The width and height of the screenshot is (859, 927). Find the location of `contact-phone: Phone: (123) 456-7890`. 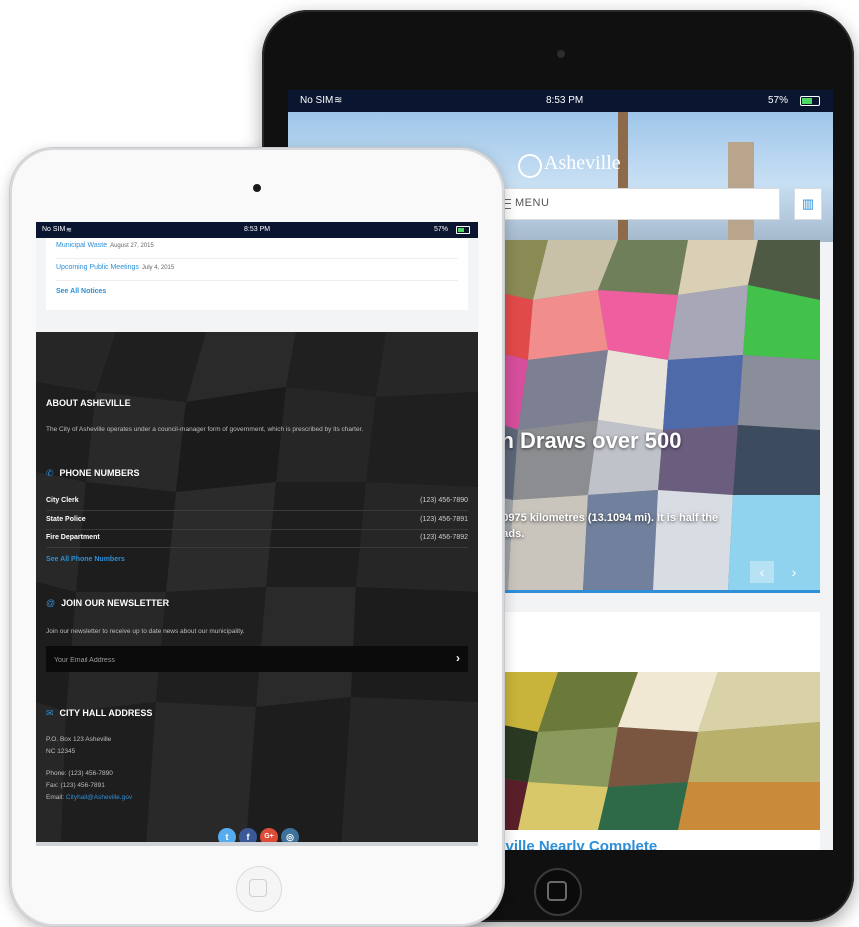

contact-phone: Phone: (123) 456-7890 is located at coordinates (79, 773).